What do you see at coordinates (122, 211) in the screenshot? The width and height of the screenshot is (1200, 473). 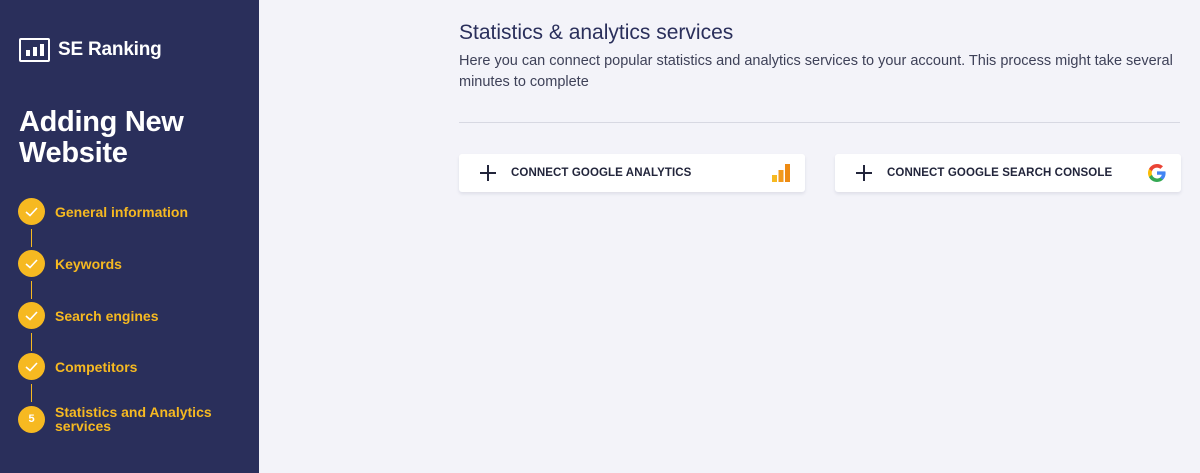 I see `step-label: General information` at bounding box center [122, 211].